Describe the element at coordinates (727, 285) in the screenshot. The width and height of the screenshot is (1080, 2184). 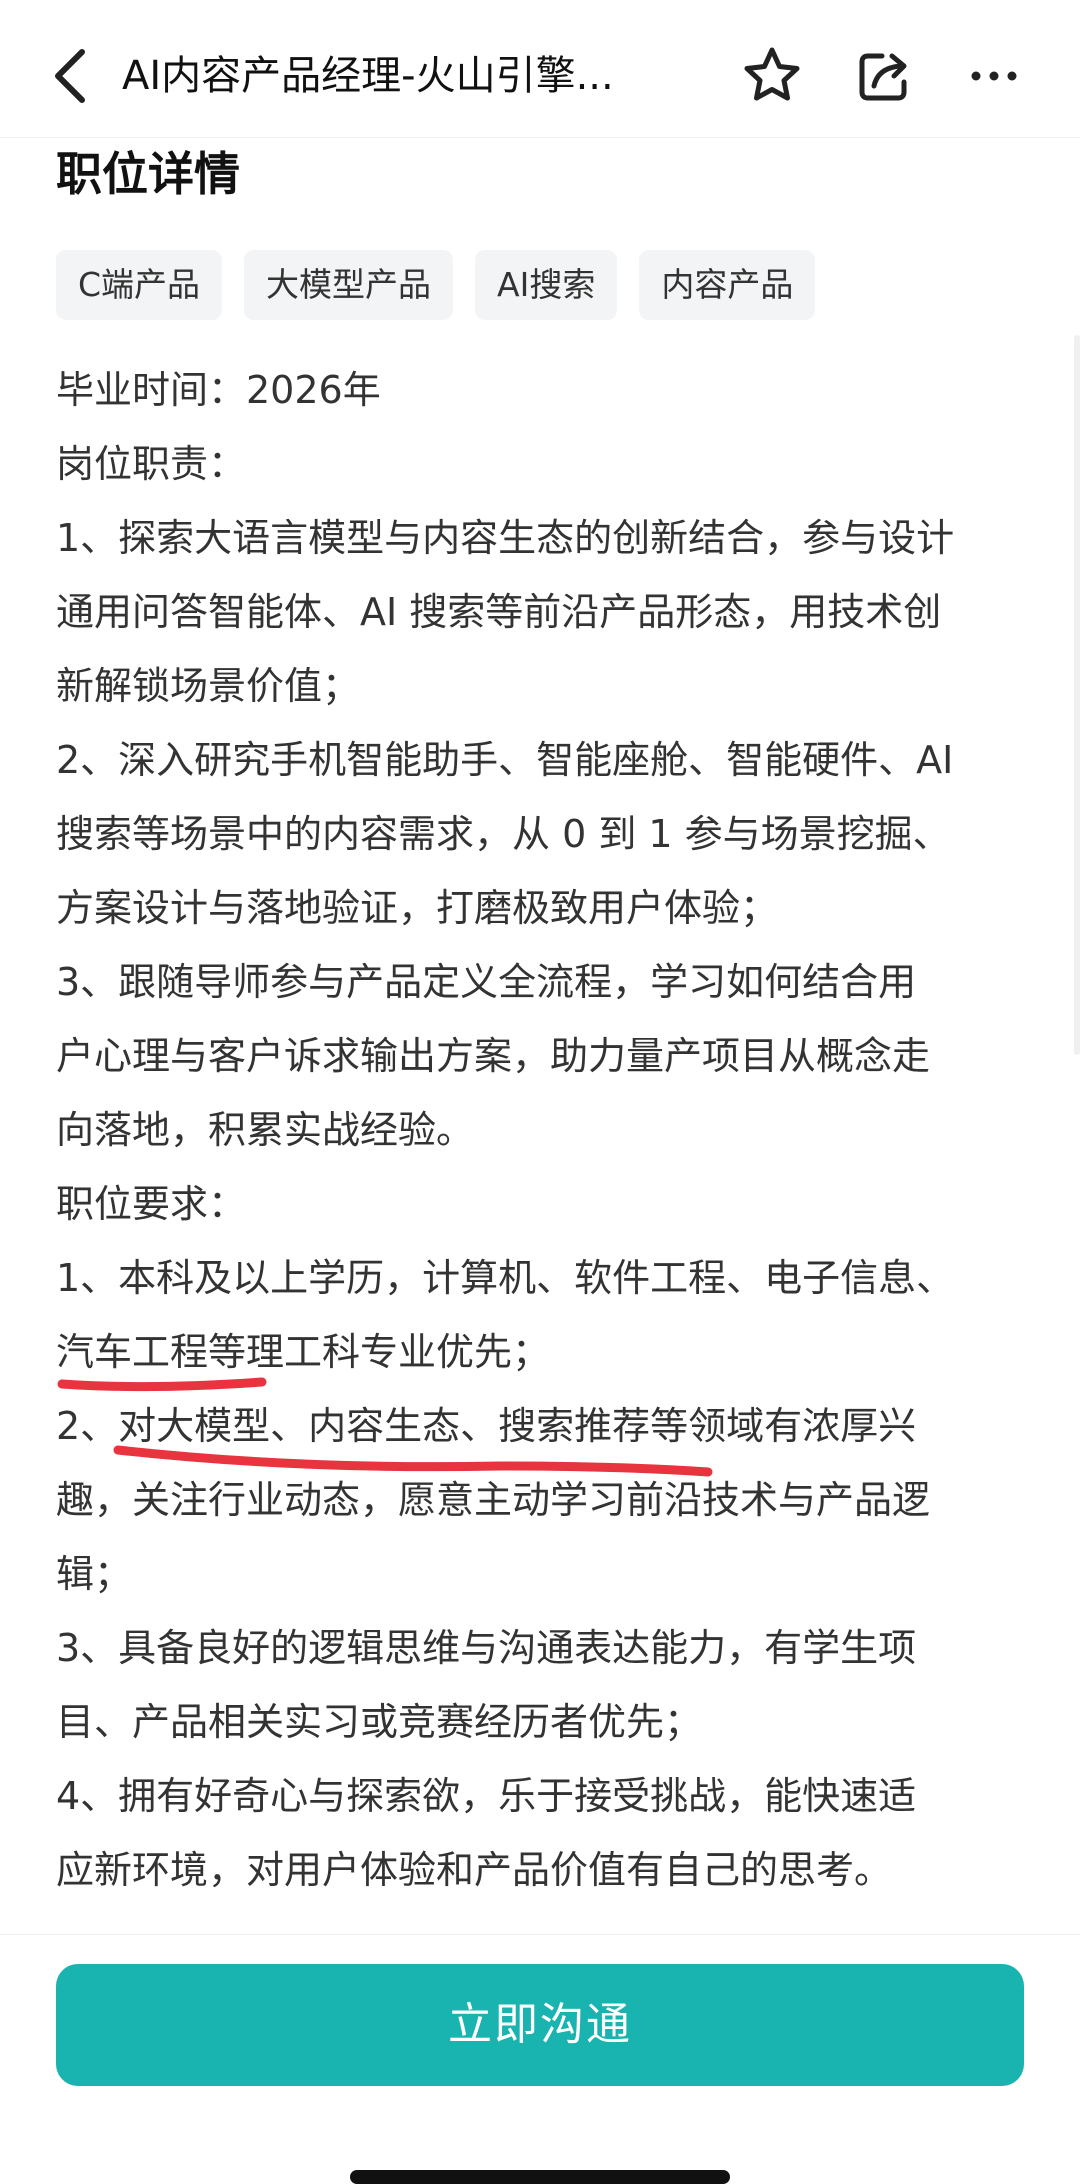
I see `tag-content-product: 内容产品` at that location.